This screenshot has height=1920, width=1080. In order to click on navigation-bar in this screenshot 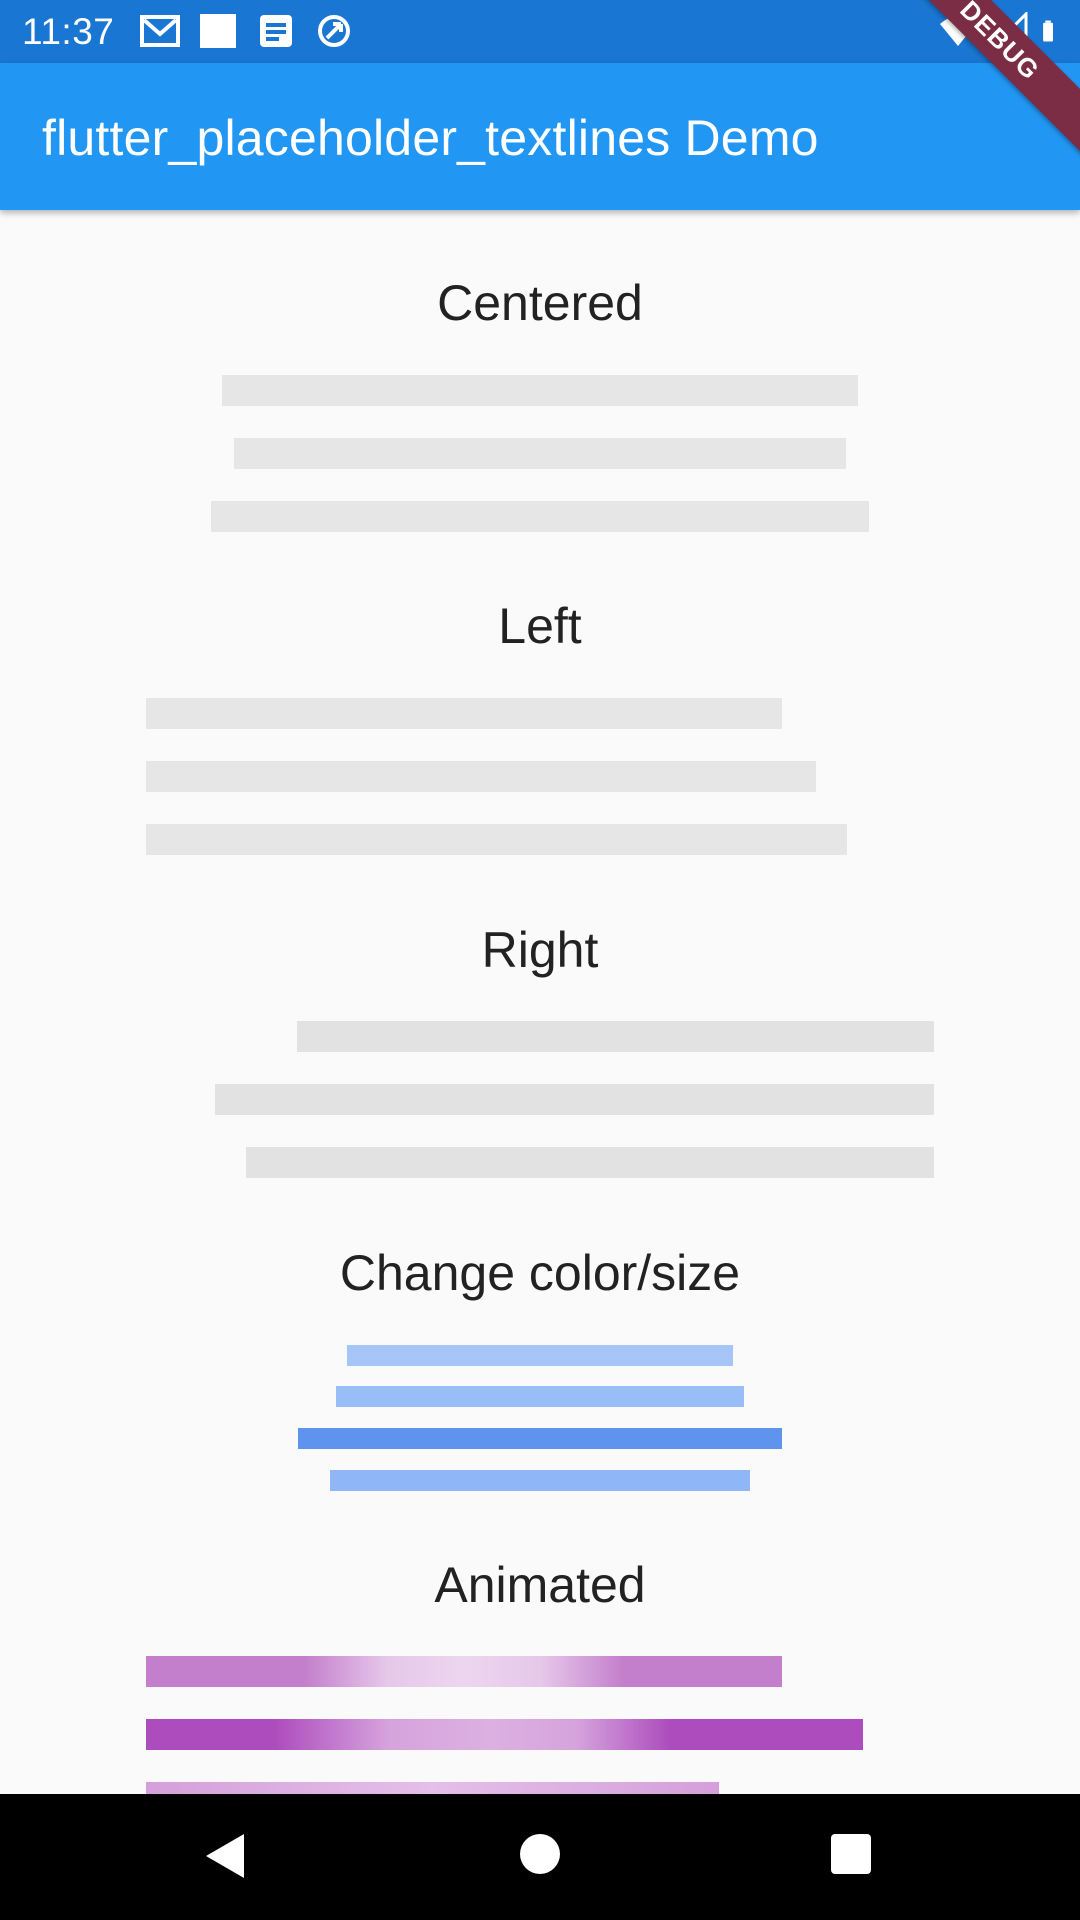, I will do `click(540, 1857)`.